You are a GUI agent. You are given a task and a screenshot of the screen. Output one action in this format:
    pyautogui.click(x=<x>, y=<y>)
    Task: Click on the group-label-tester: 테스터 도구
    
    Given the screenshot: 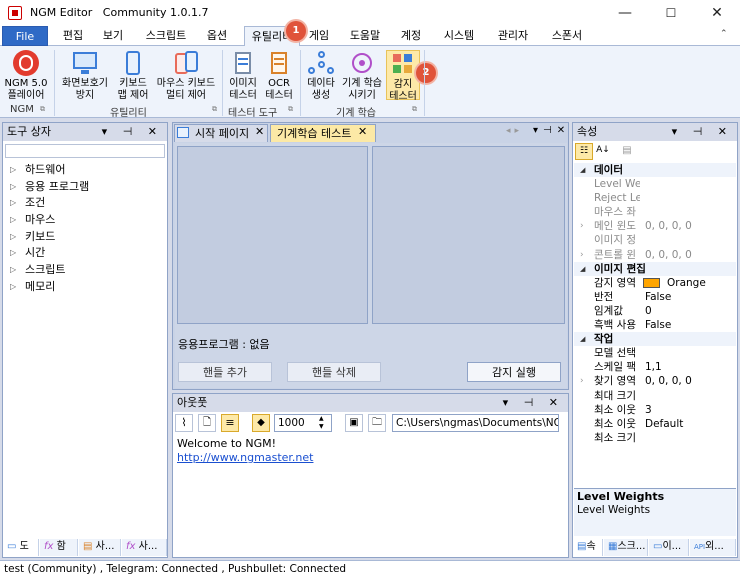 What is the action you would take?
    pyautogui.click(x=253, y=113)
    